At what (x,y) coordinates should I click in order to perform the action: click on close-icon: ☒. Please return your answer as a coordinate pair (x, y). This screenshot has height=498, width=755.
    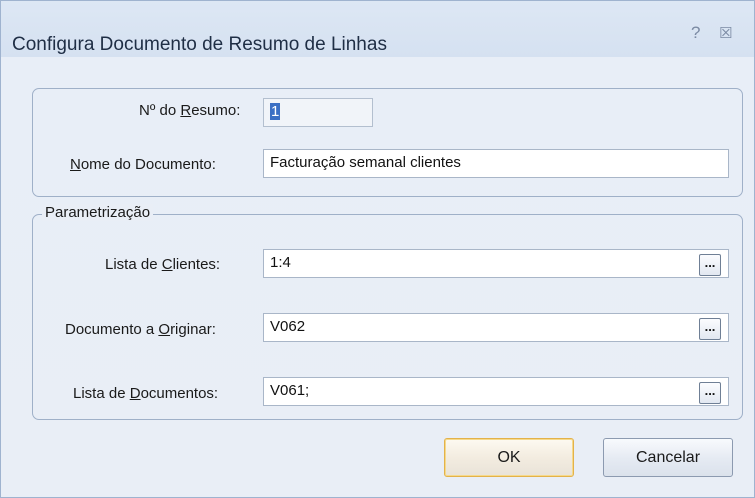
    Looking at the image, I should click on (725, 33).